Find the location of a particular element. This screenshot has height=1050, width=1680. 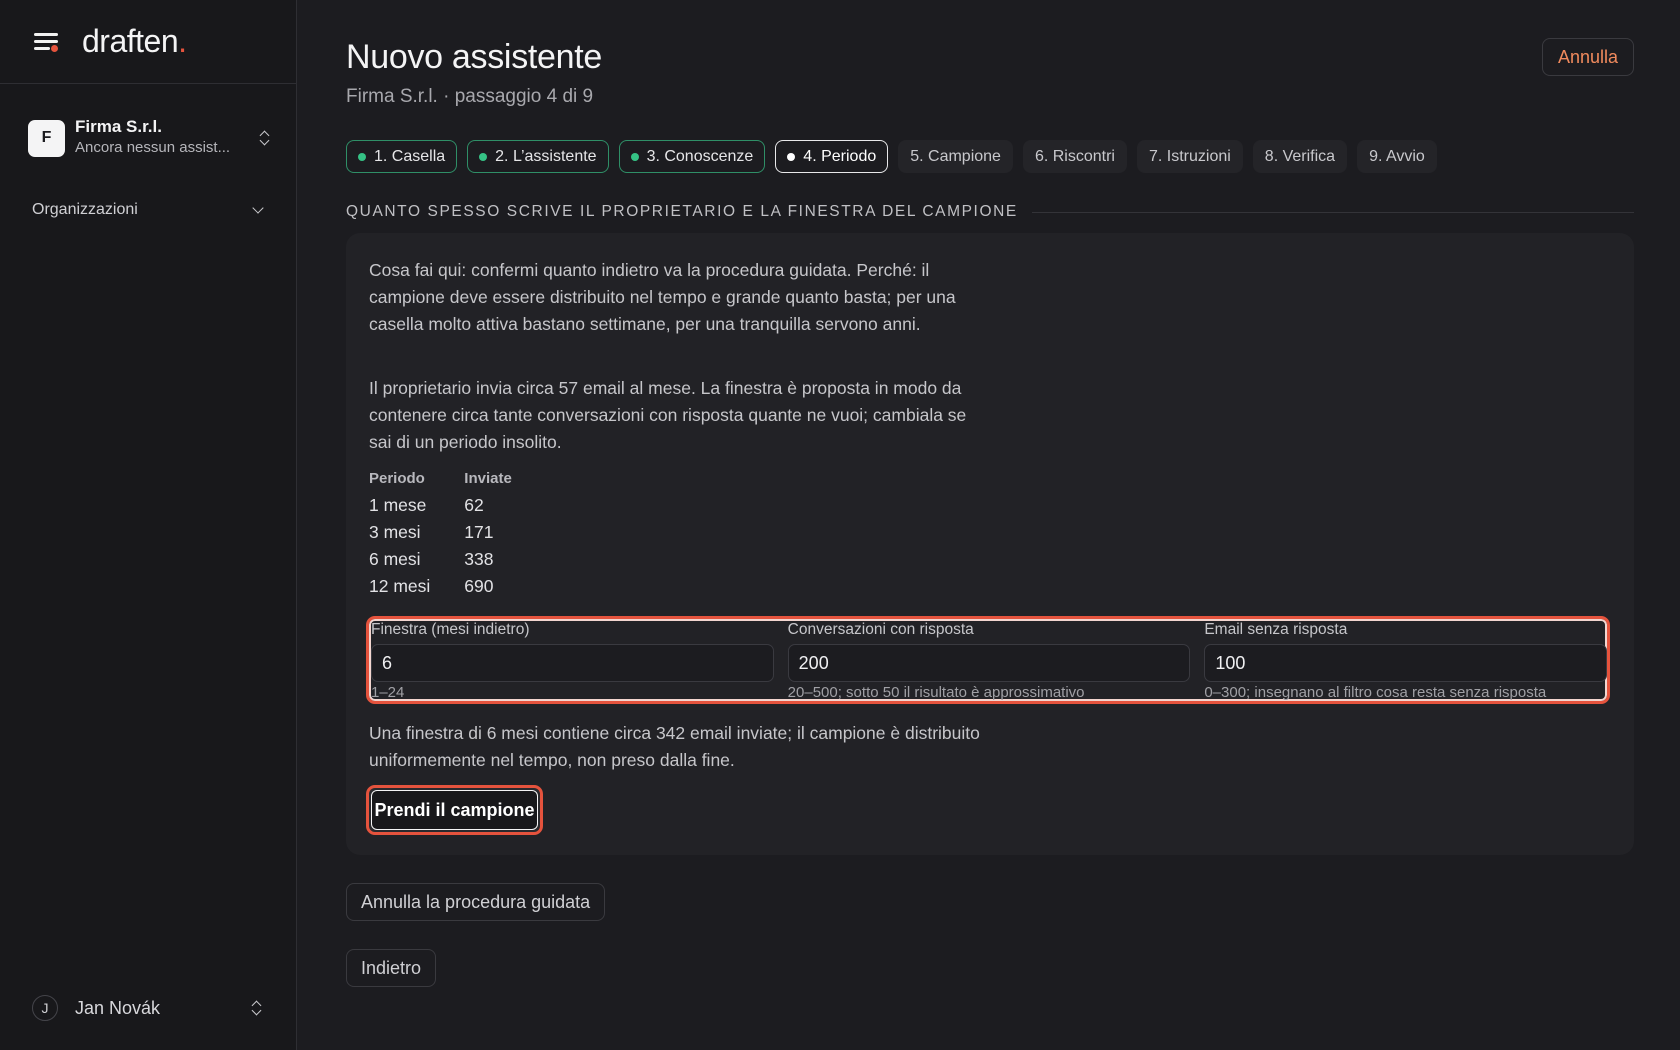

table-cell: 62 is located at coordinates (474, 505).